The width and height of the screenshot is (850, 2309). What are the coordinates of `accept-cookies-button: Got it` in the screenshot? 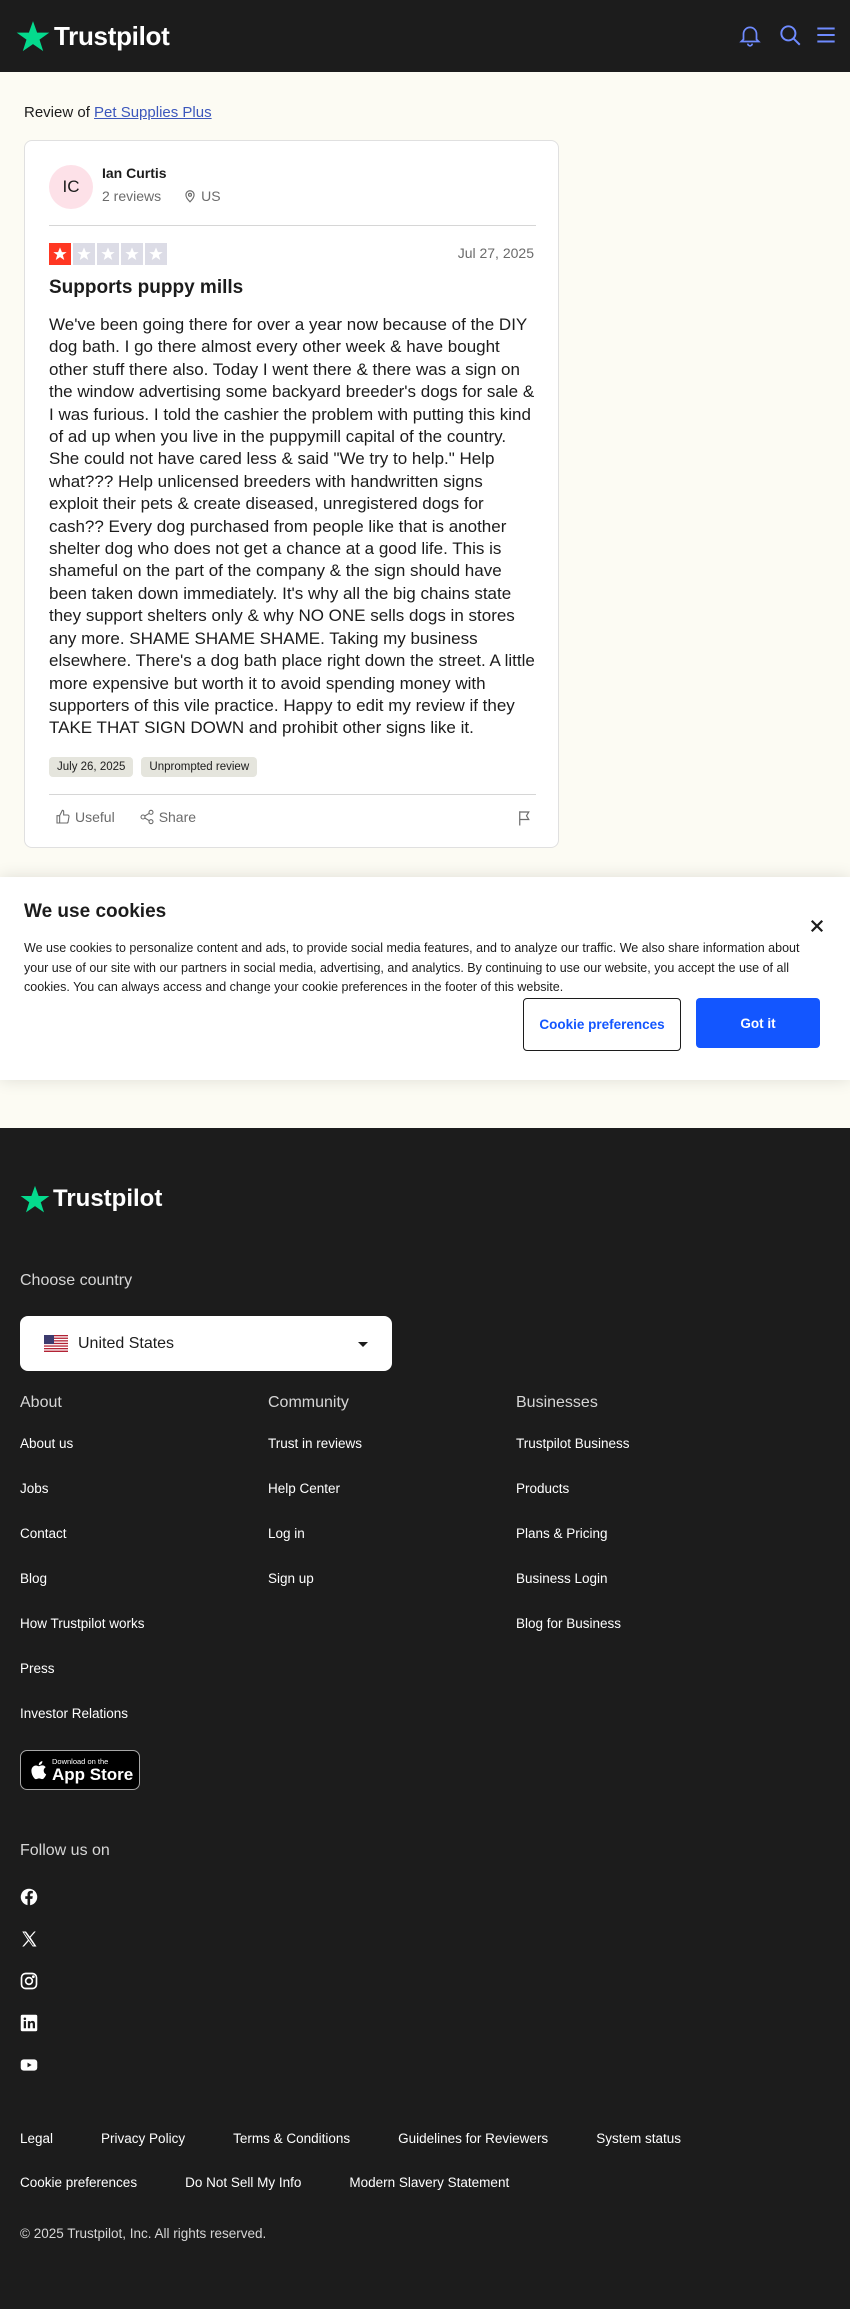 It's located at (758, 1023).